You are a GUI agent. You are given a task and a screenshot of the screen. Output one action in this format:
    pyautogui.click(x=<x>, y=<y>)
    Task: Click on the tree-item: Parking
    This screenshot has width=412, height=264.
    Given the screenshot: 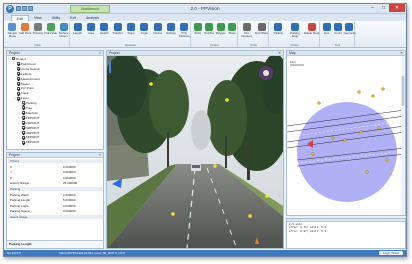 What is the action you would take?
    pyautogui.click(x=28, y=103)
    